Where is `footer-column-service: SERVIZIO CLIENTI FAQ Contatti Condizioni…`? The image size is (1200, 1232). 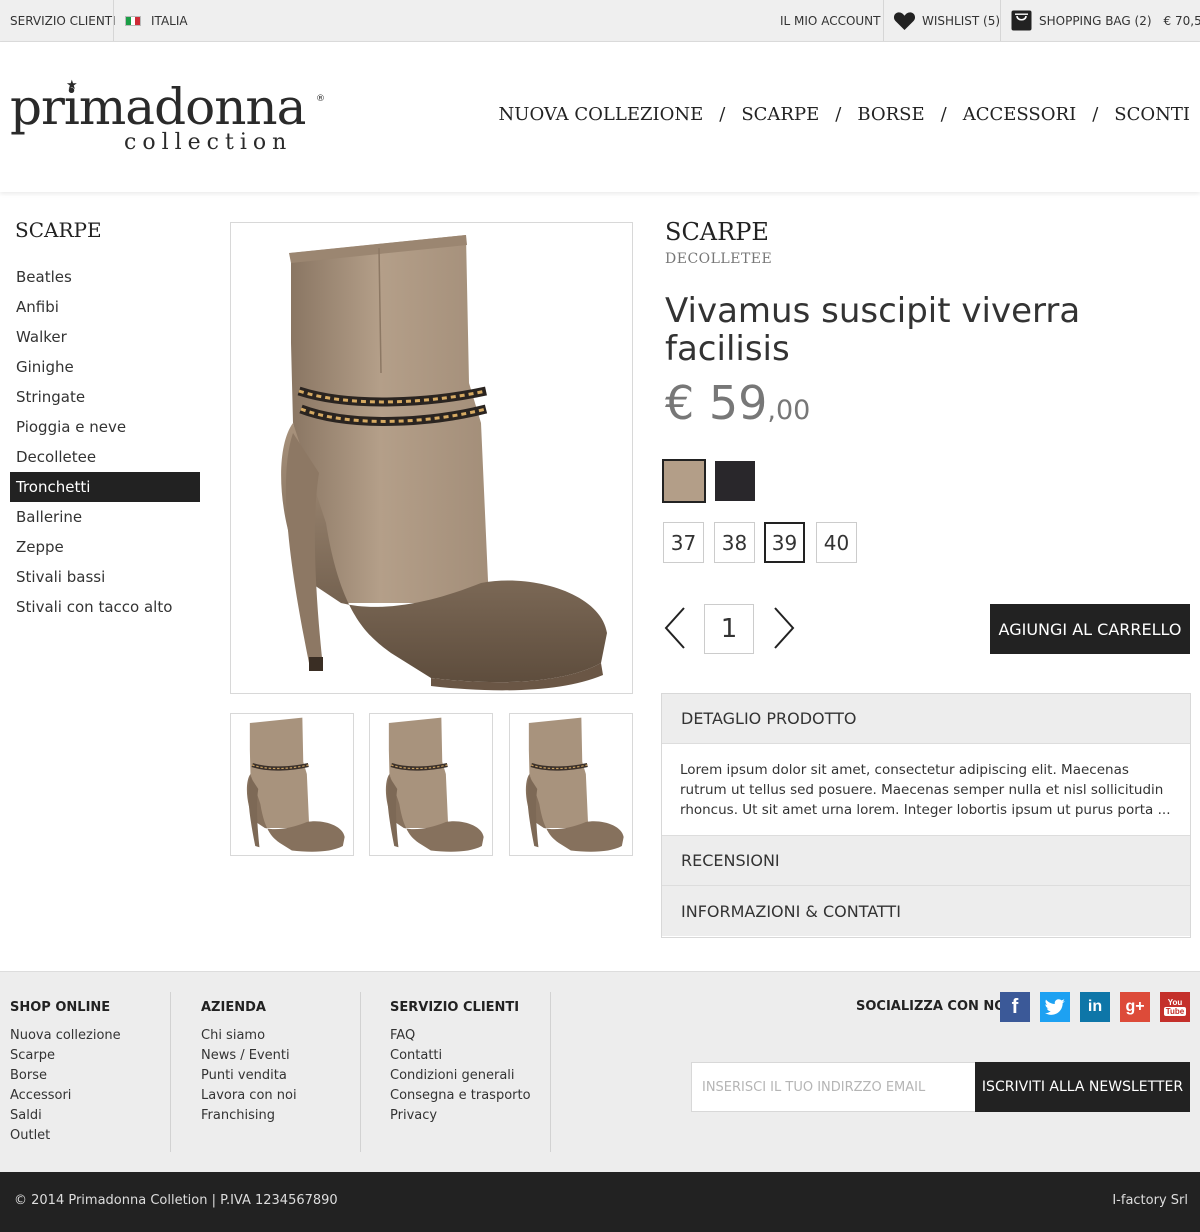
footer-column-service: SERVIZIO CLIENTI FAQ Contatti Condizioni… is located at coordinates (460, 1072).